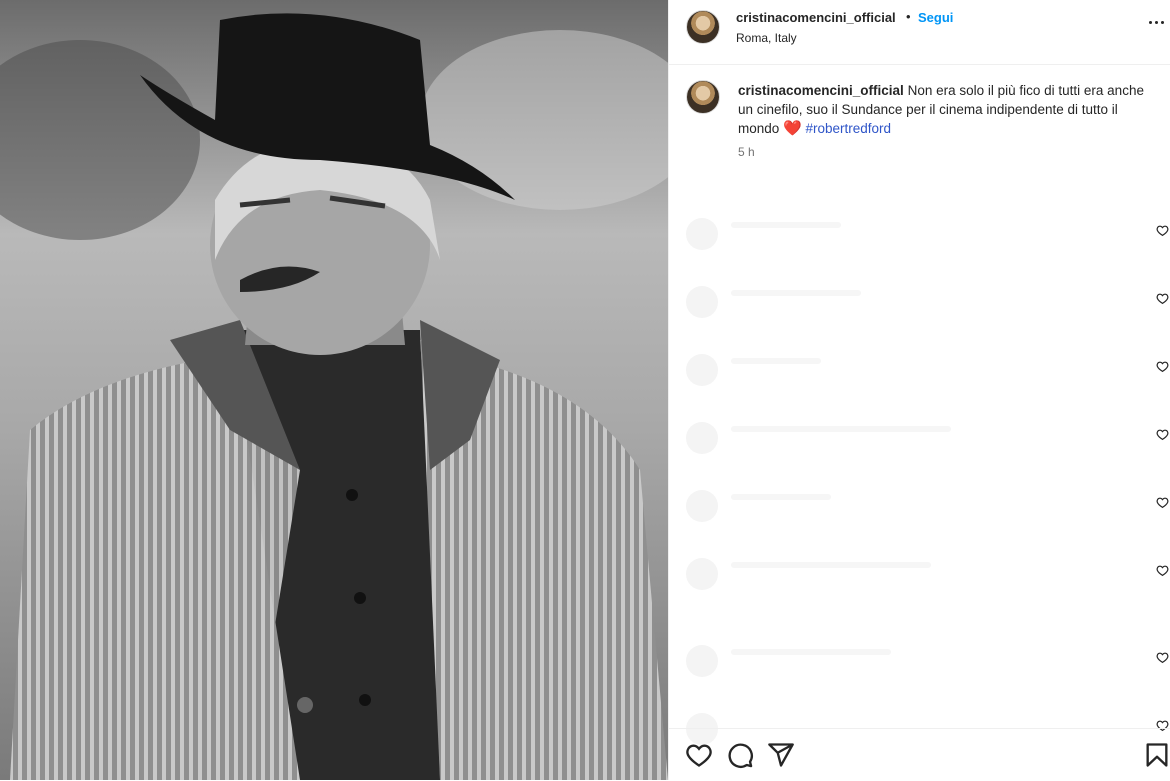  I want to click on follow-button: Segui, so click(935, 17).